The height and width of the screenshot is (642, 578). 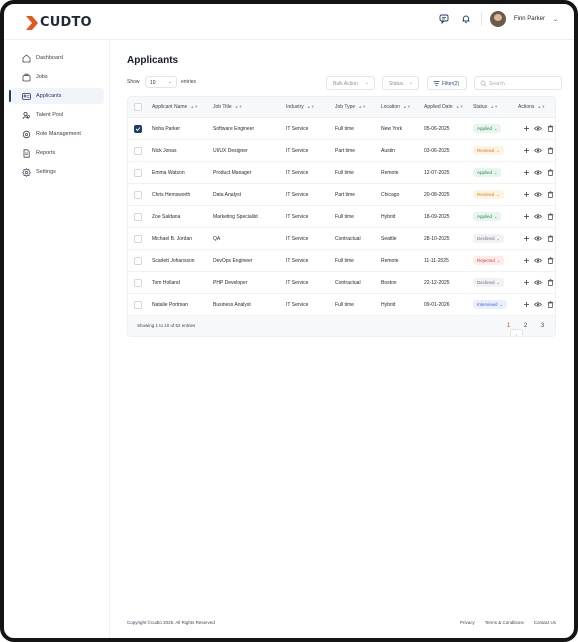 What do you see at coordinates (531, 107) in the screenshot?
I see `col-actions: Actions ▲▼` at bounding box center [531, 107].